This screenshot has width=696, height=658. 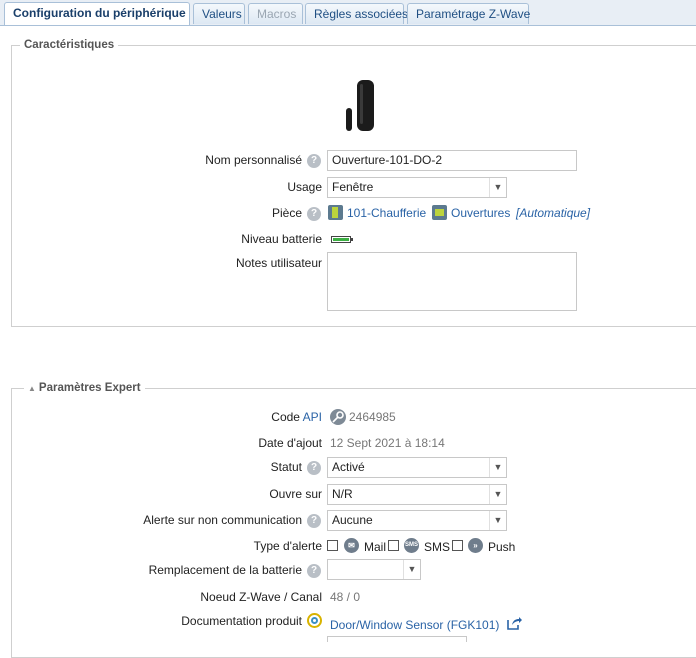 What do you see at coordinates (502, 547) in the screenshot?
I see `push-label: Push` at bounding box center [502, 547].